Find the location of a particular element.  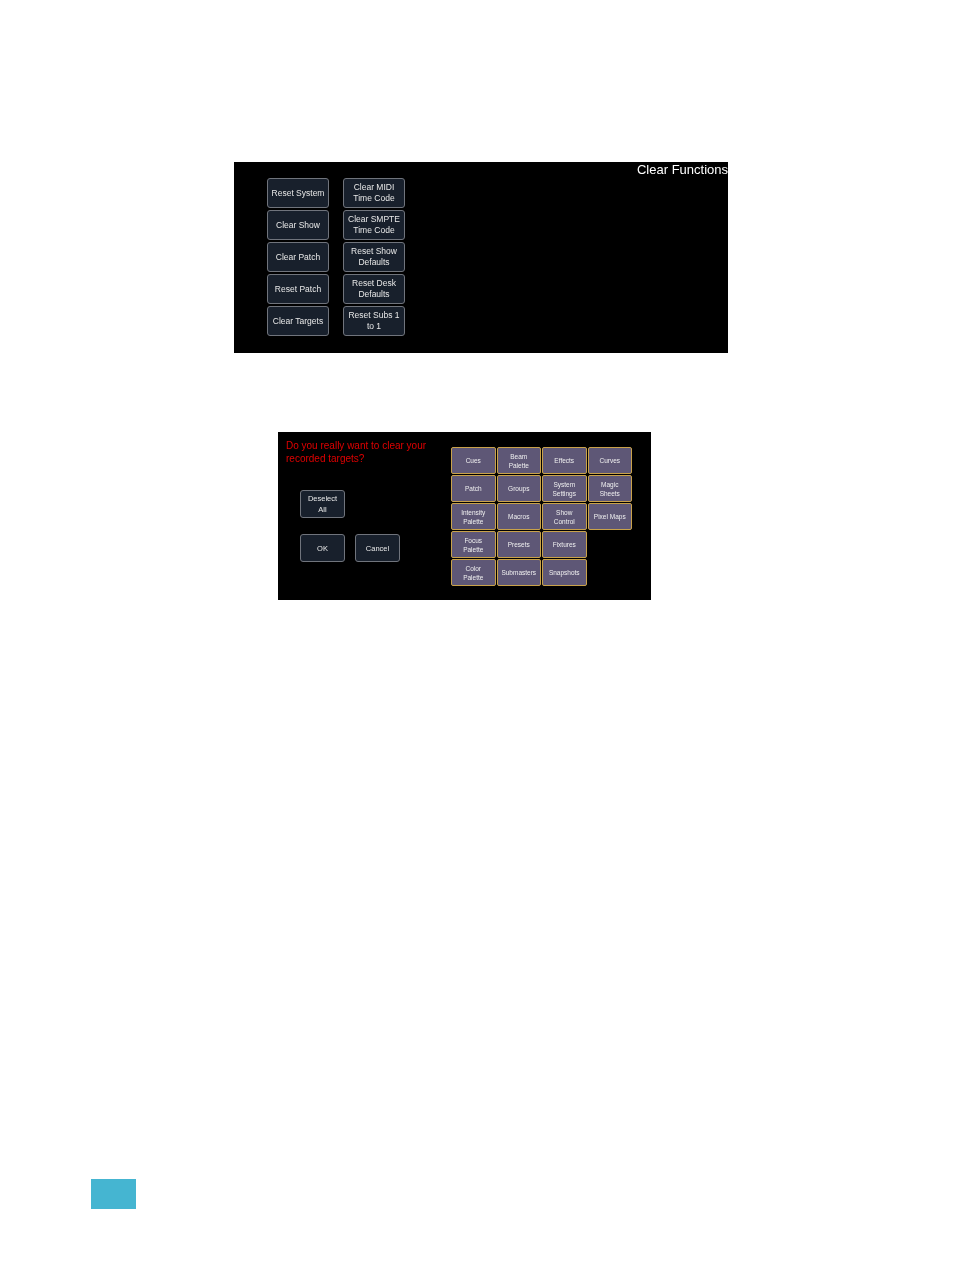

clear-function-button: Reset Desk Defaults is located at coordinates (374, 289).